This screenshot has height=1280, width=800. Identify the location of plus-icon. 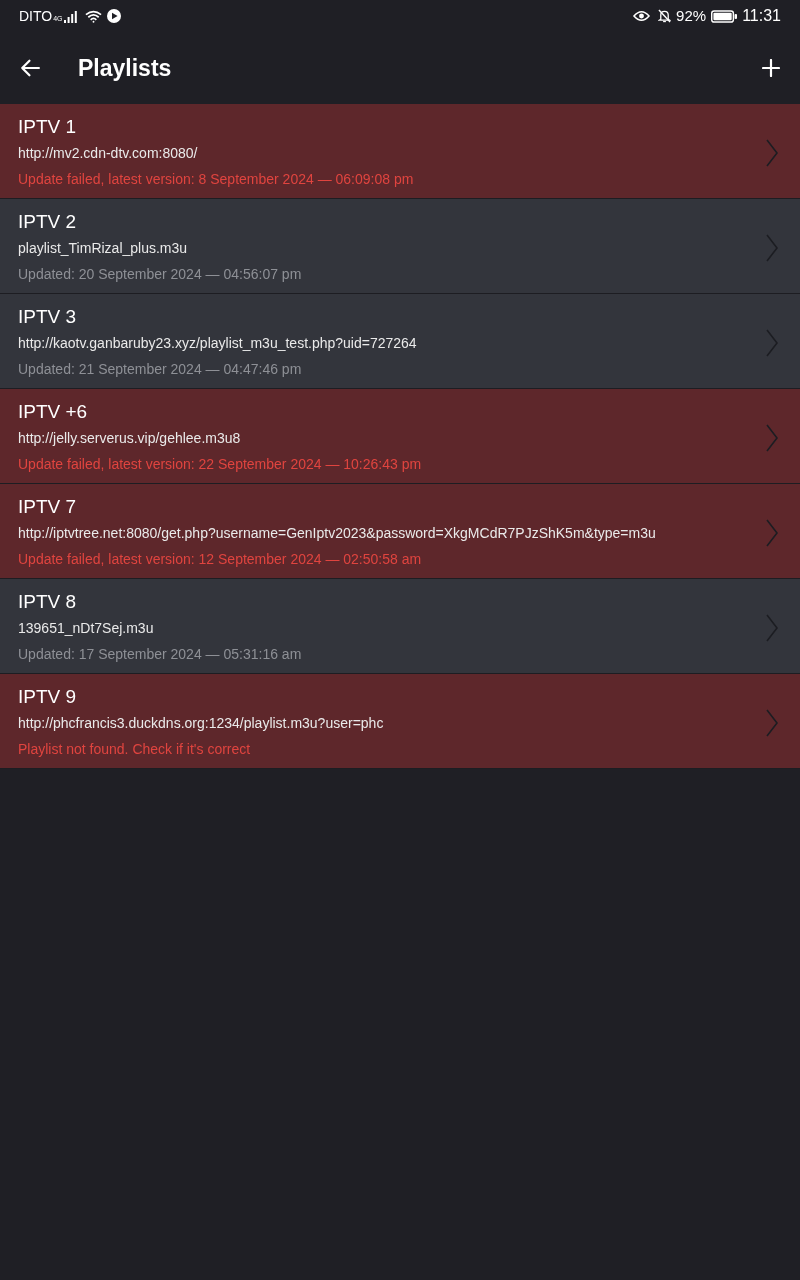
(771, 68).